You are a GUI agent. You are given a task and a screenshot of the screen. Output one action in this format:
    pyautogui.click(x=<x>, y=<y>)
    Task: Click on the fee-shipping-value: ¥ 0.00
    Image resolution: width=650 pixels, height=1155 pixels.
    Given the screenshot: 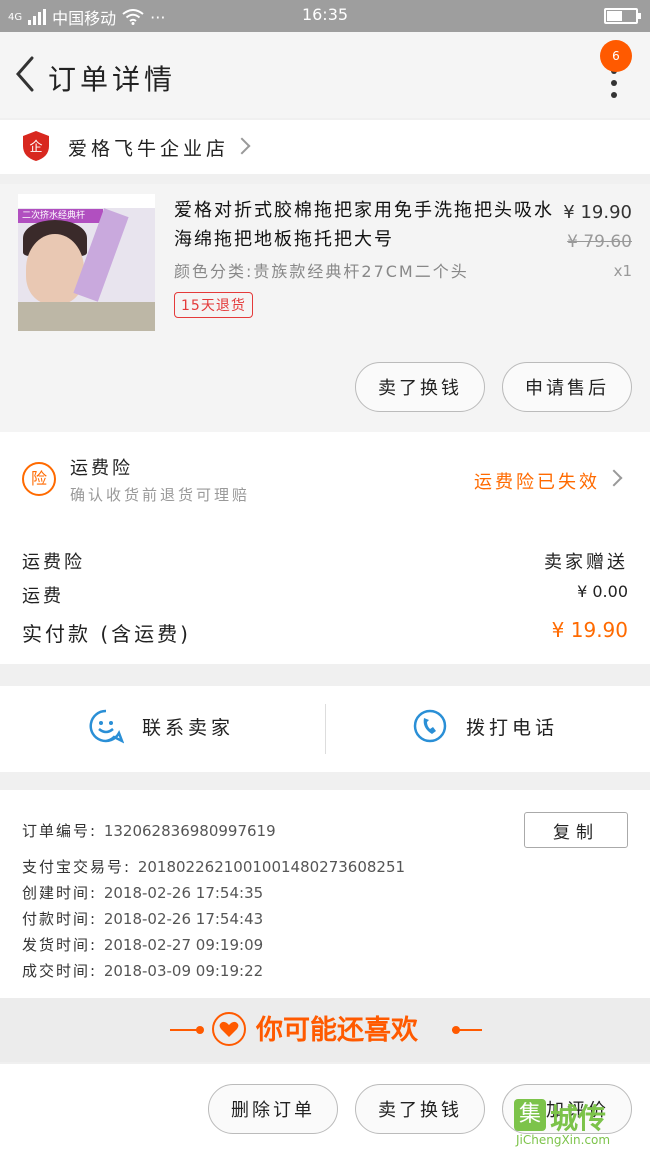 What is the action you would take?
    pyautogui.click(x=602, y=591)
    